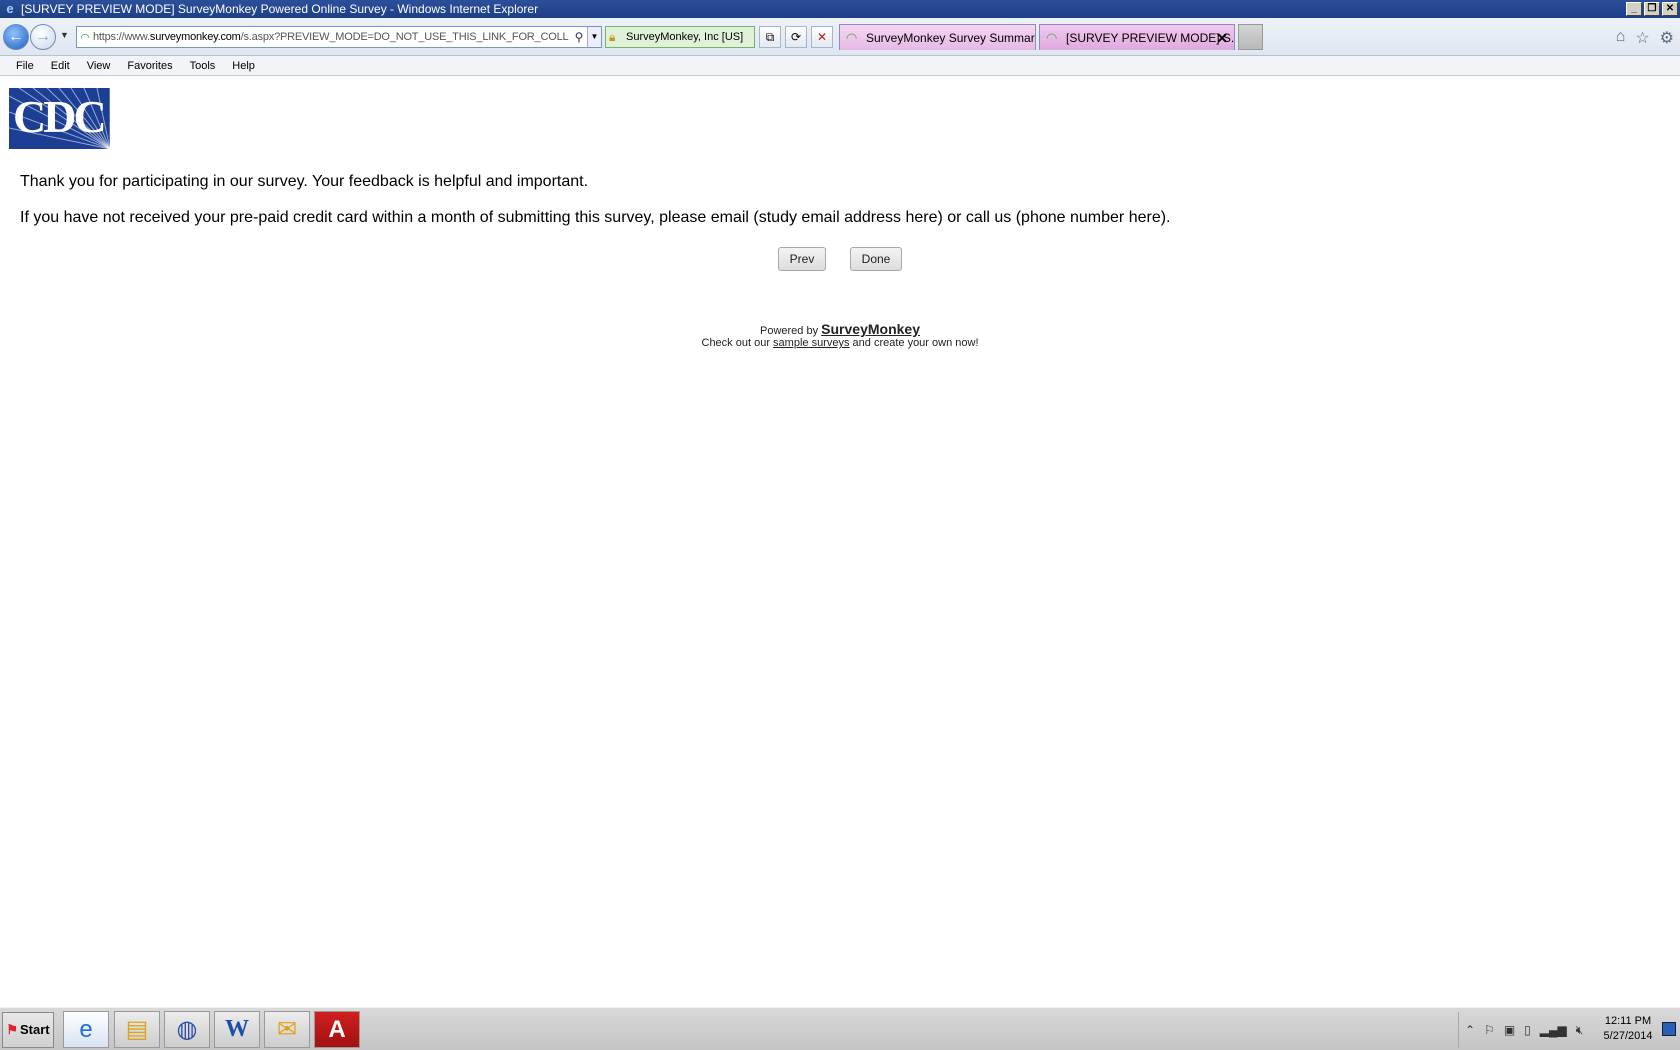 The width and height of the screenshot is (1680, 1050). Describe the element at coordinates (1634, 9) in the screenshot. I see `minimize-button: _` at that location.